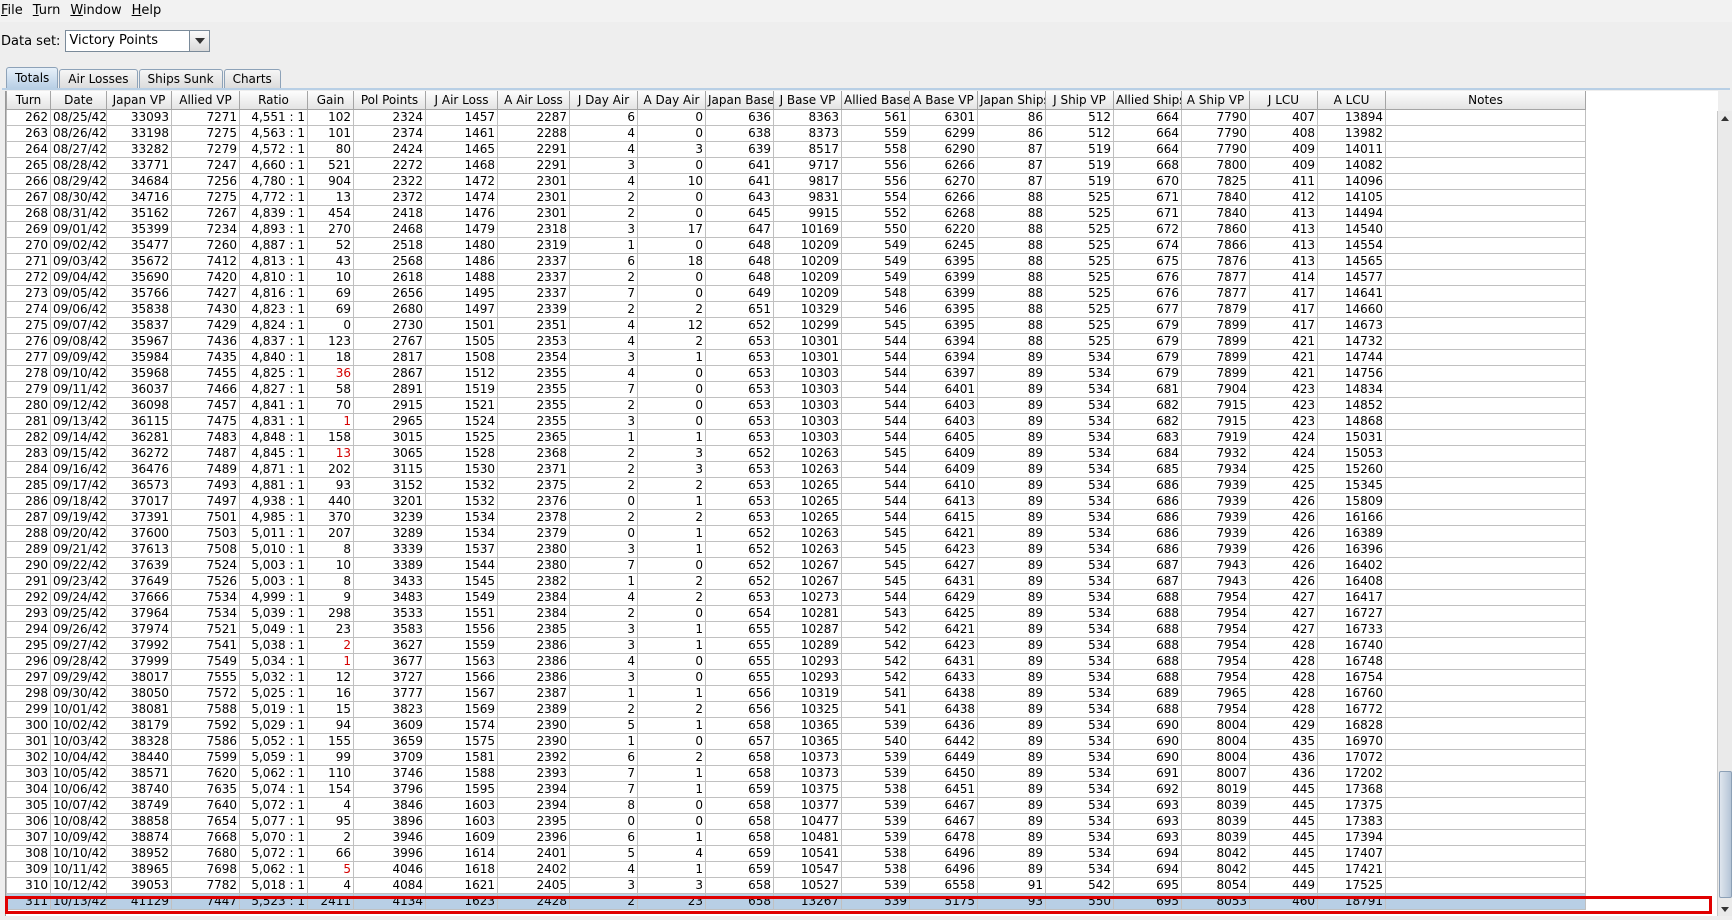 This screenshot has width=1732, height=920. What do you see at coordinates (1485, 100) in the screenshot?
I see `column-header-notes: Notes` at bounding box center [1485, 100].